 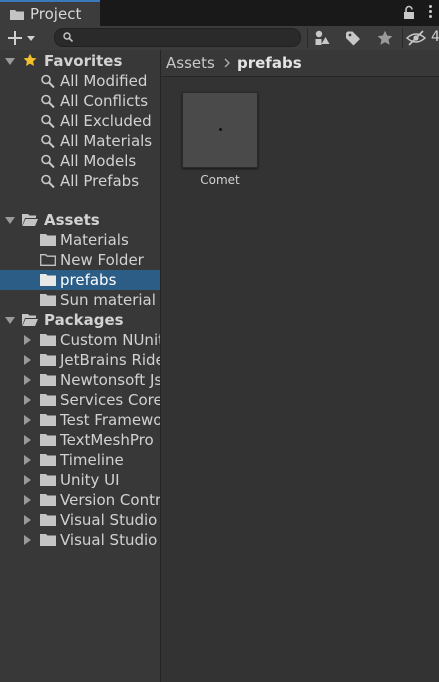 I want to click on tree-item-package: TextMeshPro, so click(x=80, y=440).